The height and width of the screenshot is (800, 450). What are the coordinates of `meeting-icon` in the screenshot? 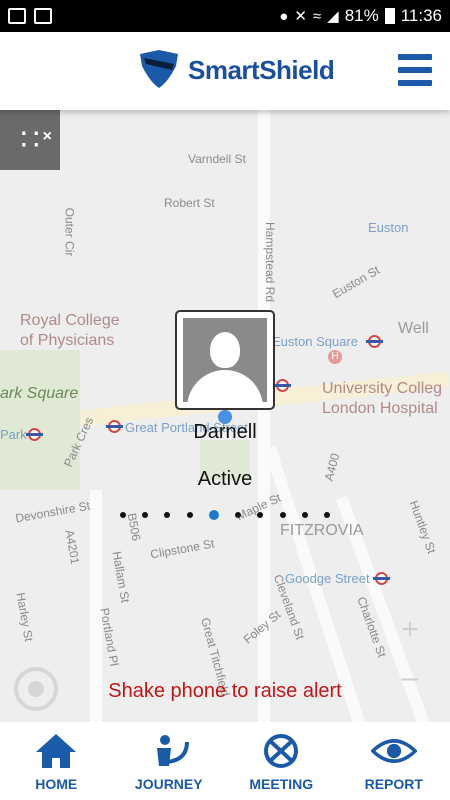 It's located at (281, 751).